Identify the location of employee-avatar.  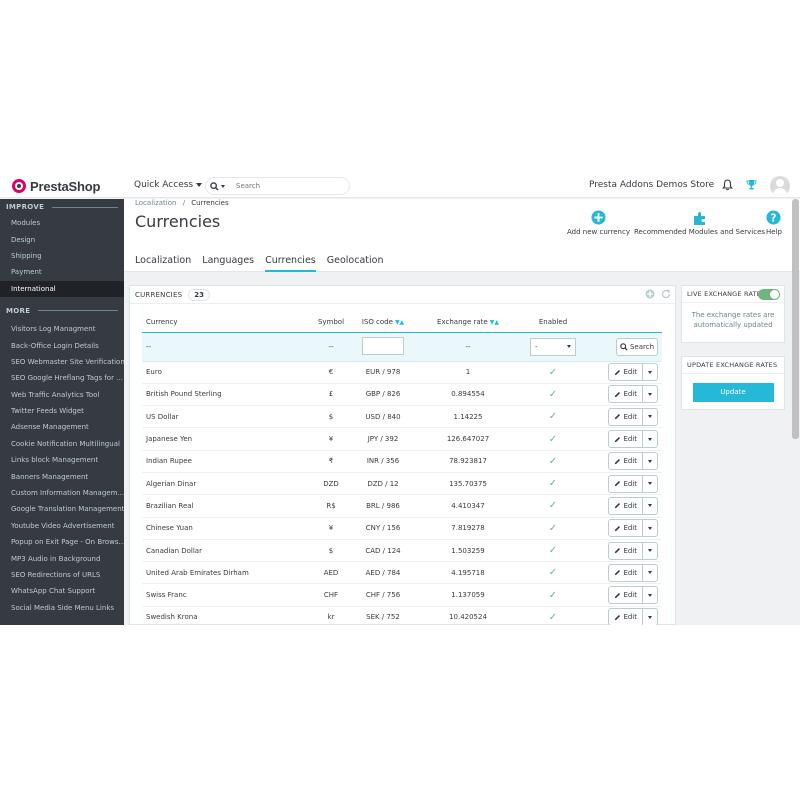
(780, 186).